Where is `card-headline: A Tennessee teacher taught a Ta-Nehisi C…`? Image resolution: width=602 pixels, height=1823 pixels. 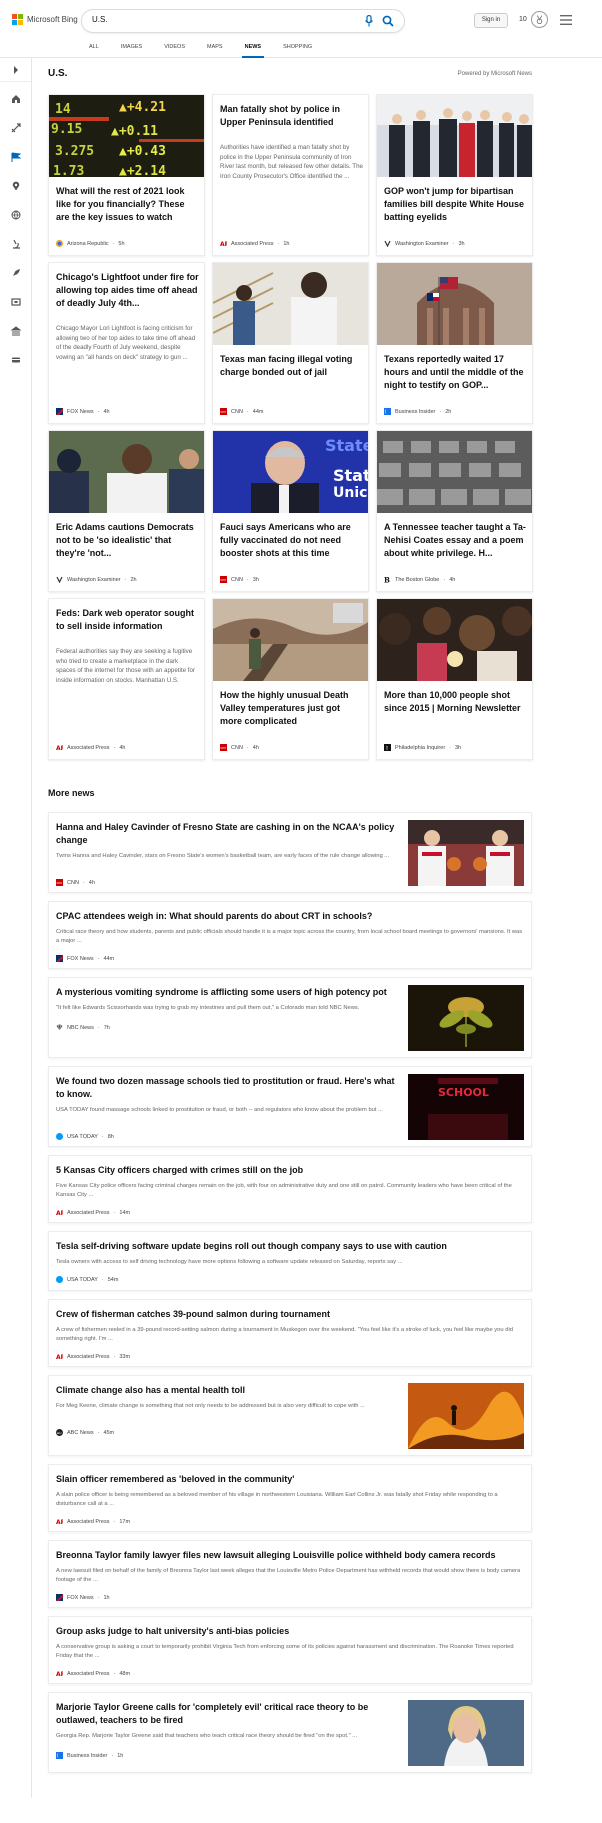
card-headline: A Tennessee teacher taught a Ta-Nehisi C… is located at coordinates (455, 540).